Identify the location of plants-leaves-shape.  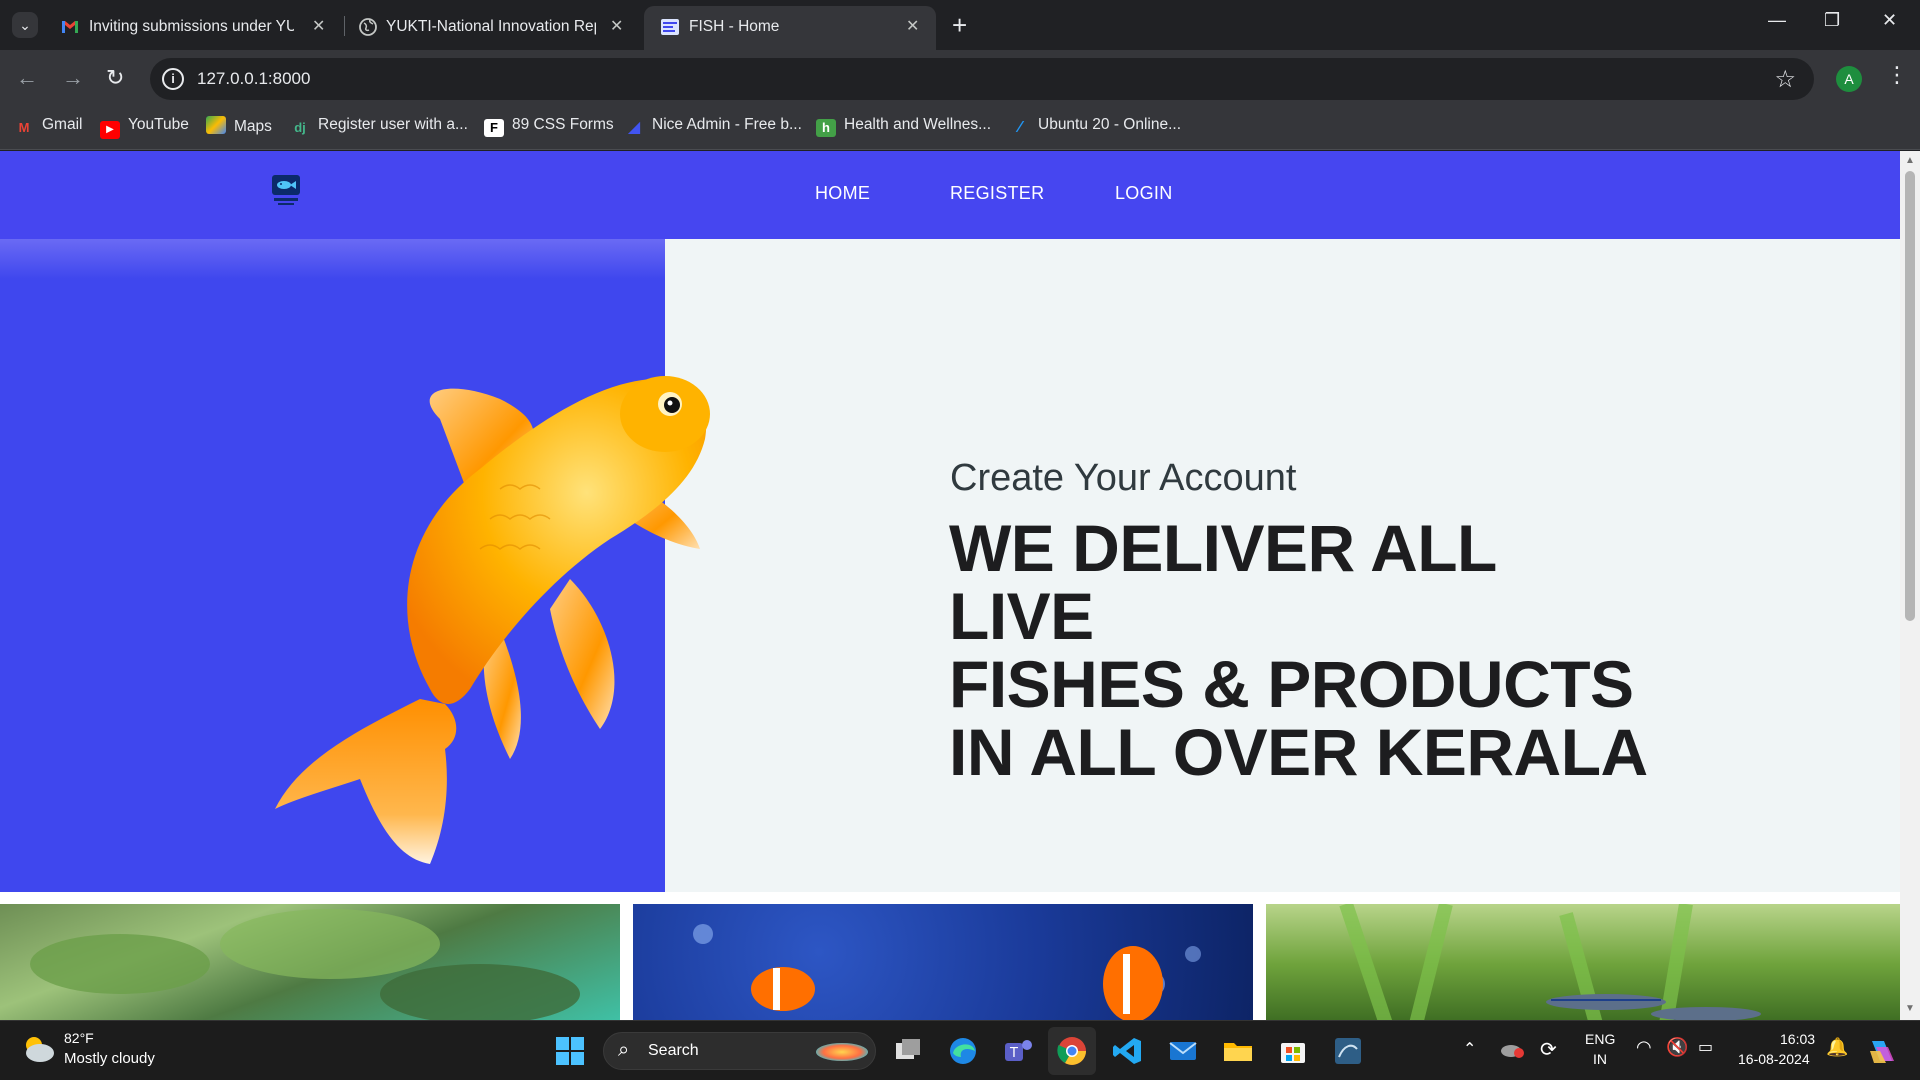
(305, 964).